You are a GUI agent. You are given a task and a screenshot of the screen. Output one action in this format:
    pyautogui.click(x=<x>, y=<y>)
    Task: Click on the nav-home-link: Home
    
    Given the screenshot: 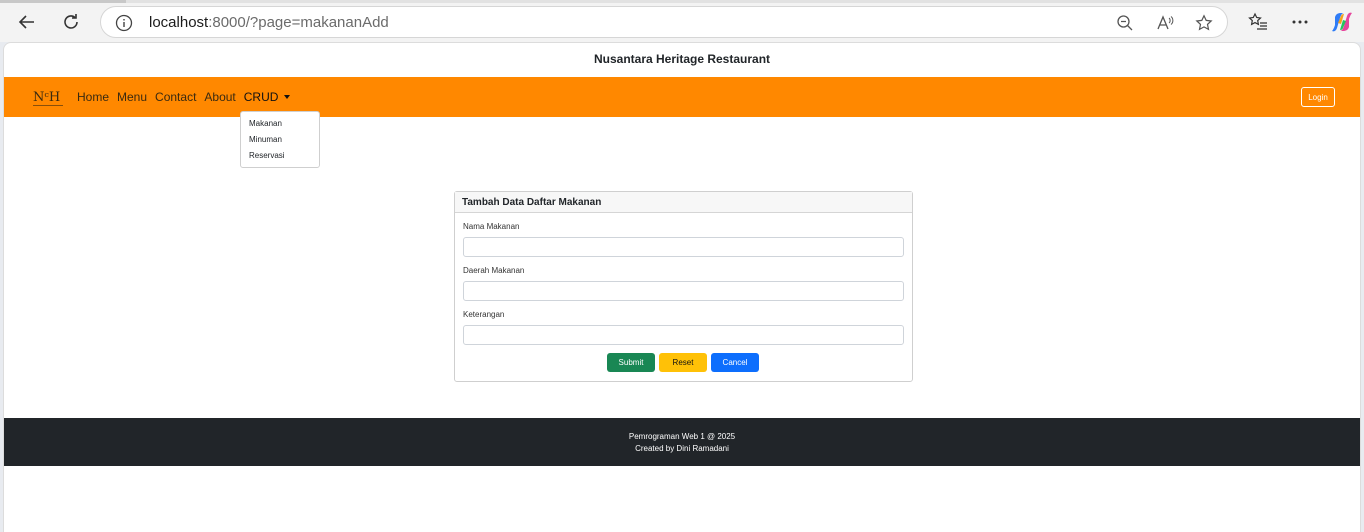 What is the action you would take?
    pyautogui.click(x=93, y=97)
    